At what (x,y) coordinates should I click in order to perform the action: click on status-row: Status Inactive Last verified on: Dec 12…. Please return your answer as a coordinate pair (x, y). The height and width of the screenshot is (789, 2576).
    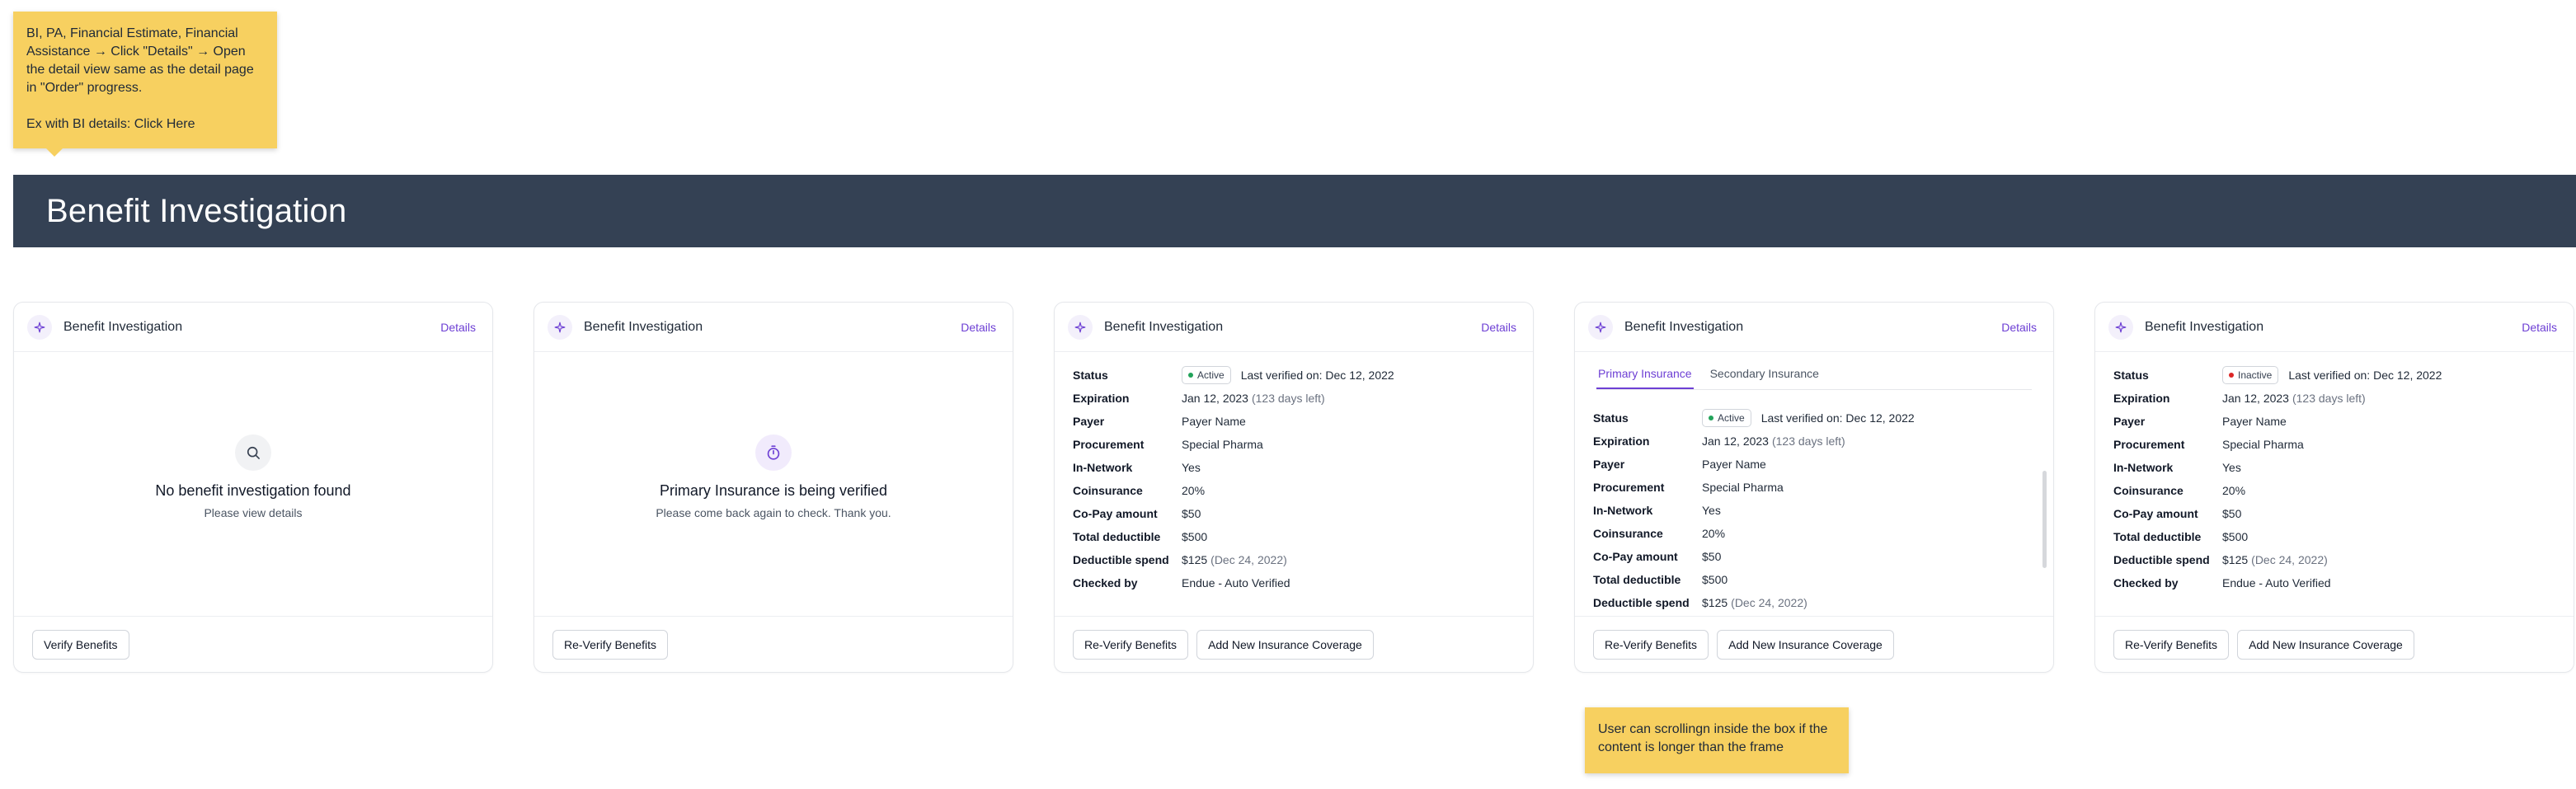
    Looking at the image, I should click on (2334, 375).